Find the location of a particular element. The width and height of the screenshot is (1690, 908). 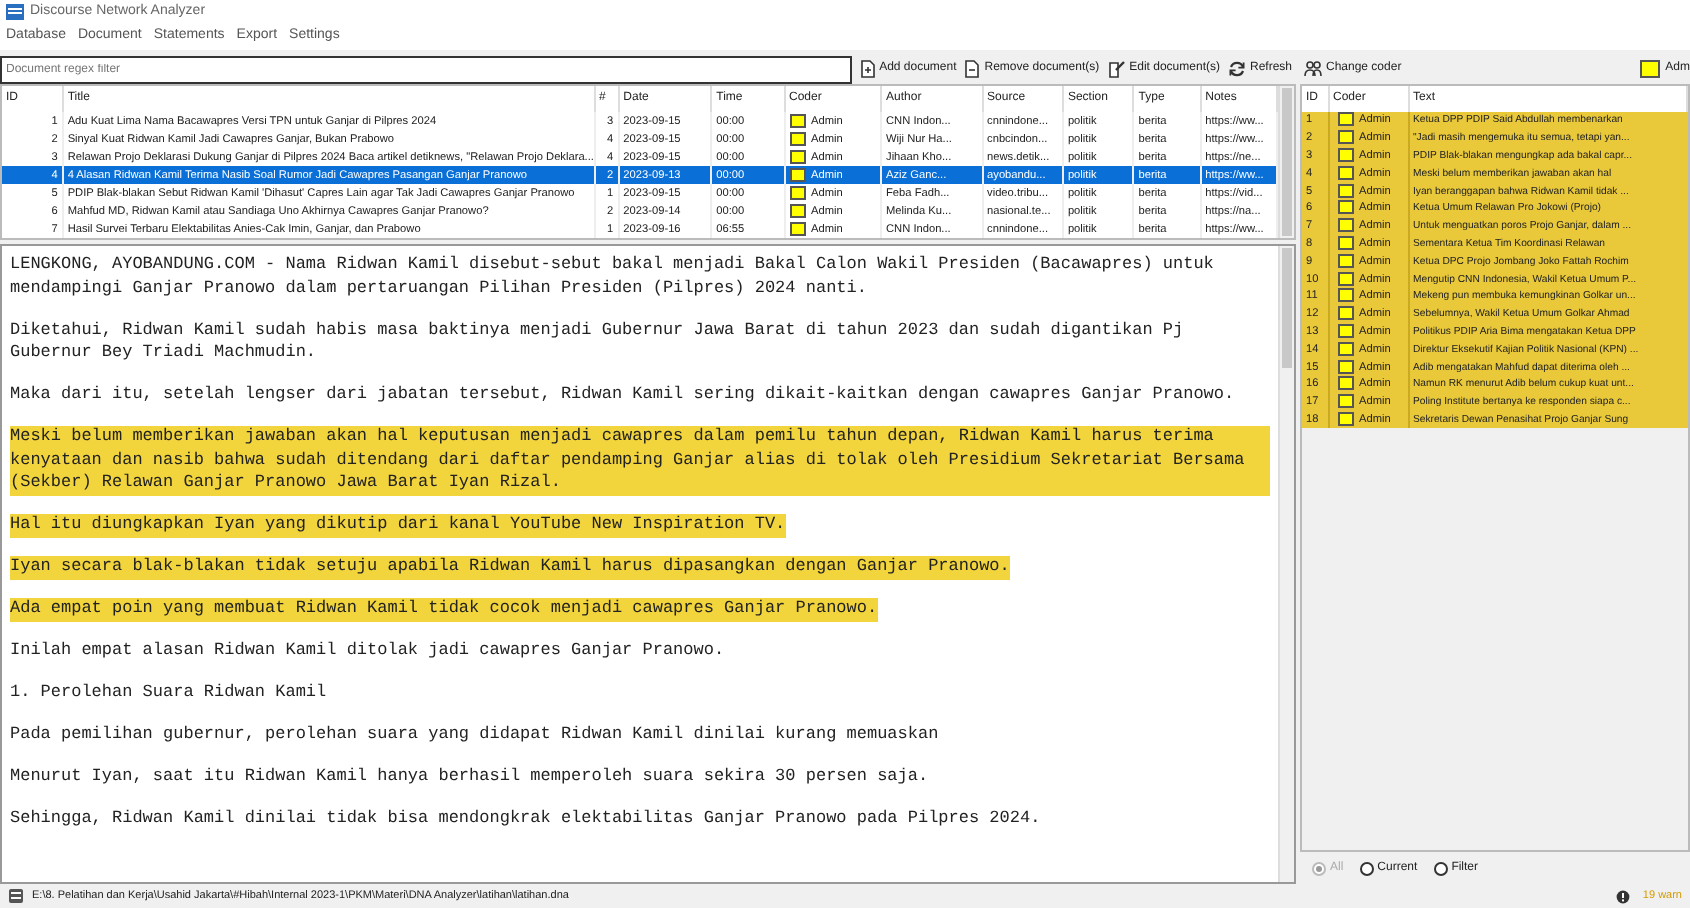

paragraph: LENGKONG, AYOBANDUNG.COM - Nama Ridwan Kamil disebut-sebut bakal menjadi Bakal Calon Wakil Presiden (Bacawapres) untuk mendampingi Ganjar Pranowo dalam pertaruangan Pilihan Presiden (Pilpres) 2024 nanti. is located at coordinates (612, 275).